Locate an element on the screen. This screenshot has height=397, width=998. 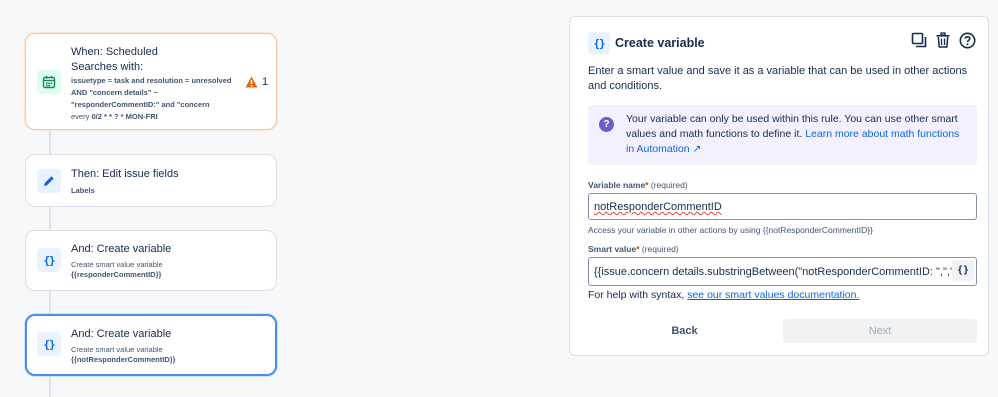
schedule-prefix: every is located at coordinates (80, 116).